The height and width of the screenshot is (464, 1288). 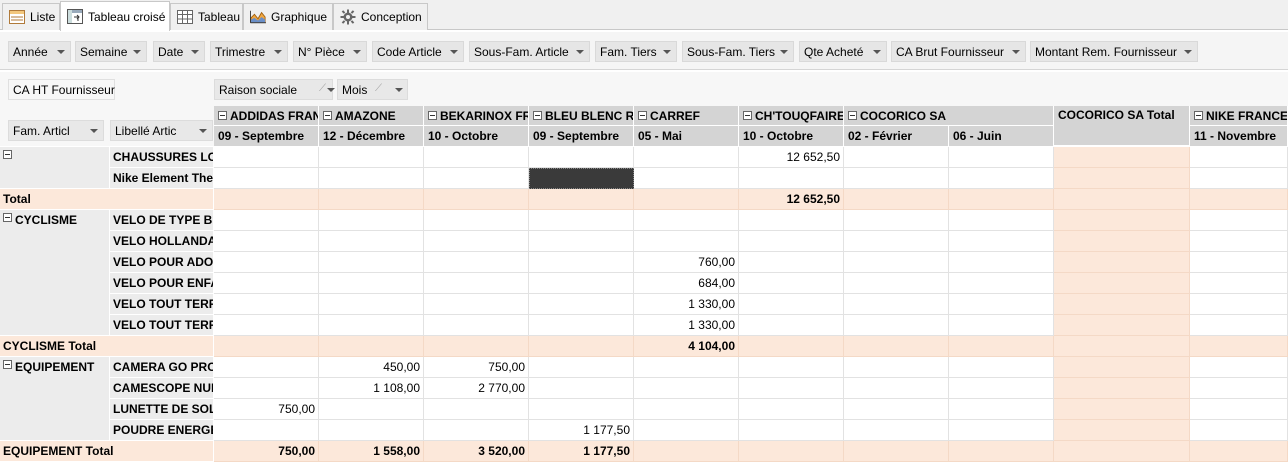 What do you see at coordinates (61, 89) in the screenshot?
I see `data-field-ca-ht-fournisseur: CA HT Fournisseur` at bounding box center [61, 89].